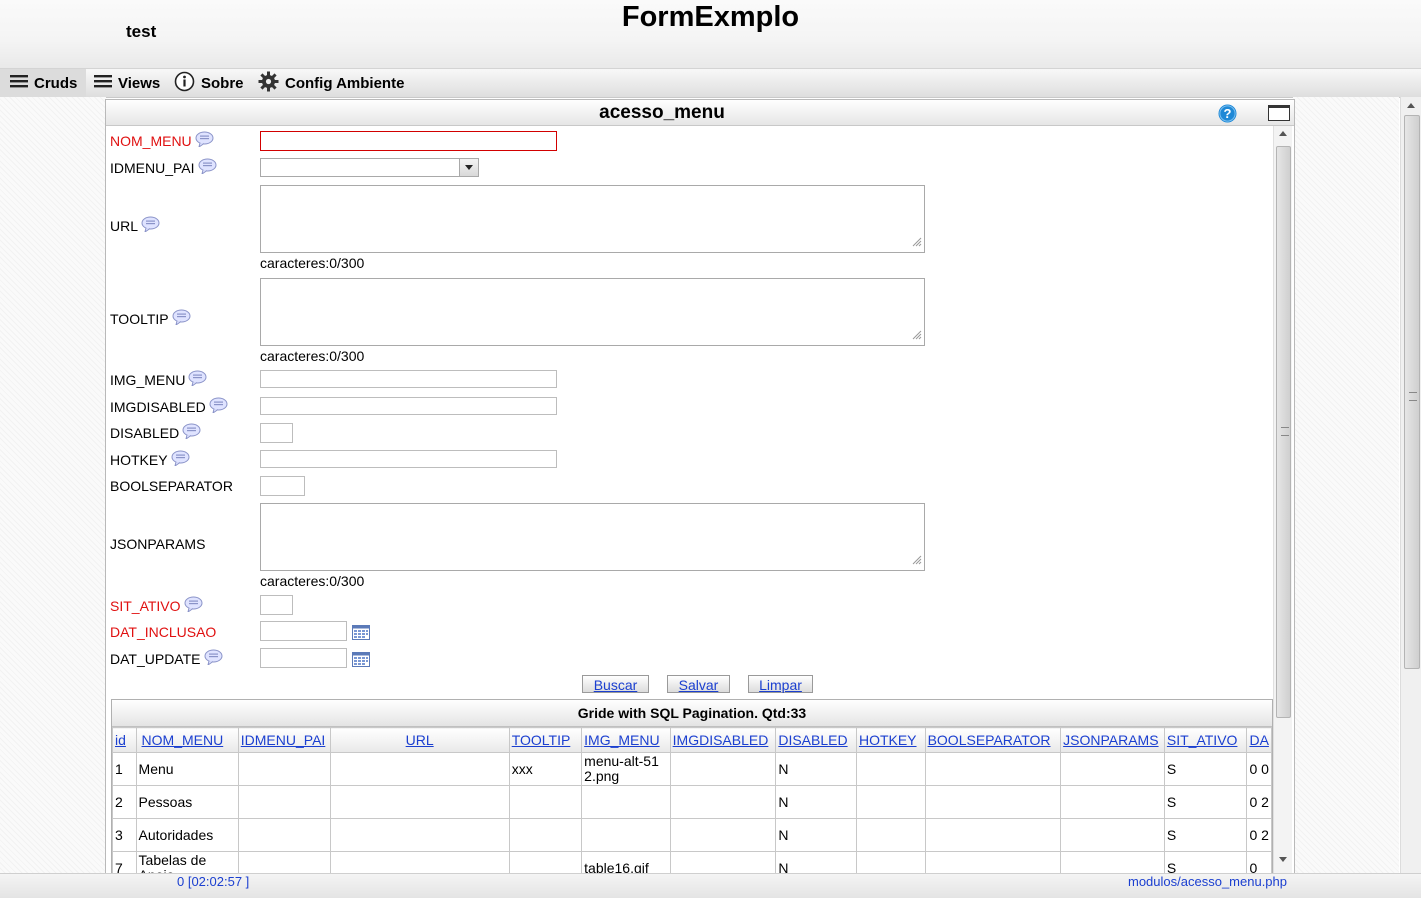 This screenshot has width=1421, height=898. I want to click on clear-button: Limpar, so click(780, 684).